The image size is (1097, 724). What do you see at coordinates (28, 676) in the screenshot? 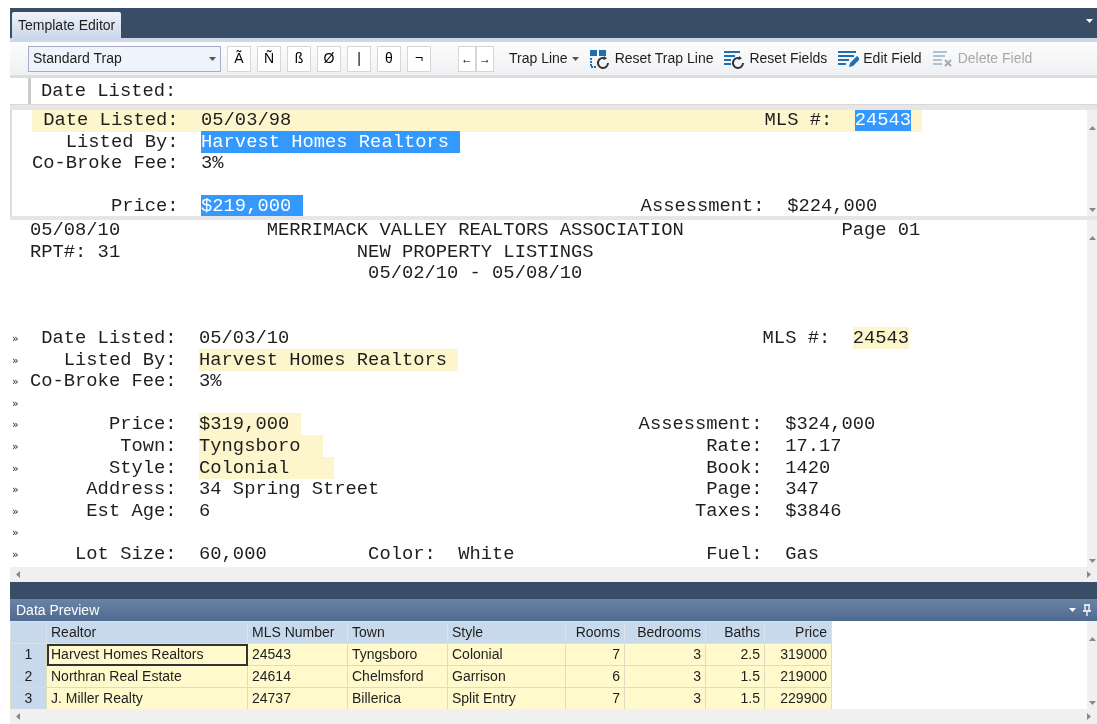
I see `row-number: 2` at bounding box center [28, 676].